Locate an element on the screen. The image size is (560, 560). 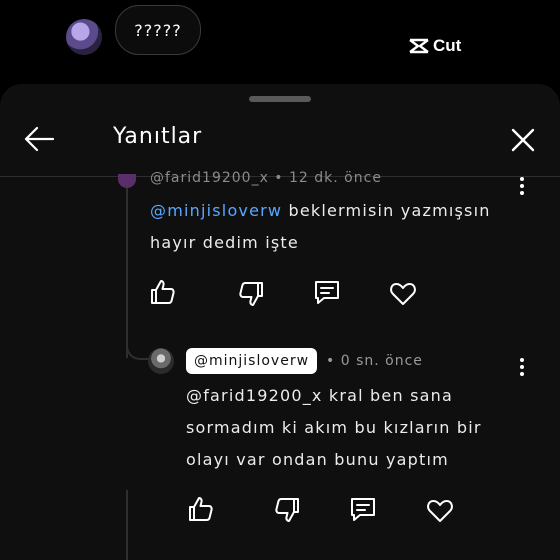
close-button is located at coordinates (523, 140).